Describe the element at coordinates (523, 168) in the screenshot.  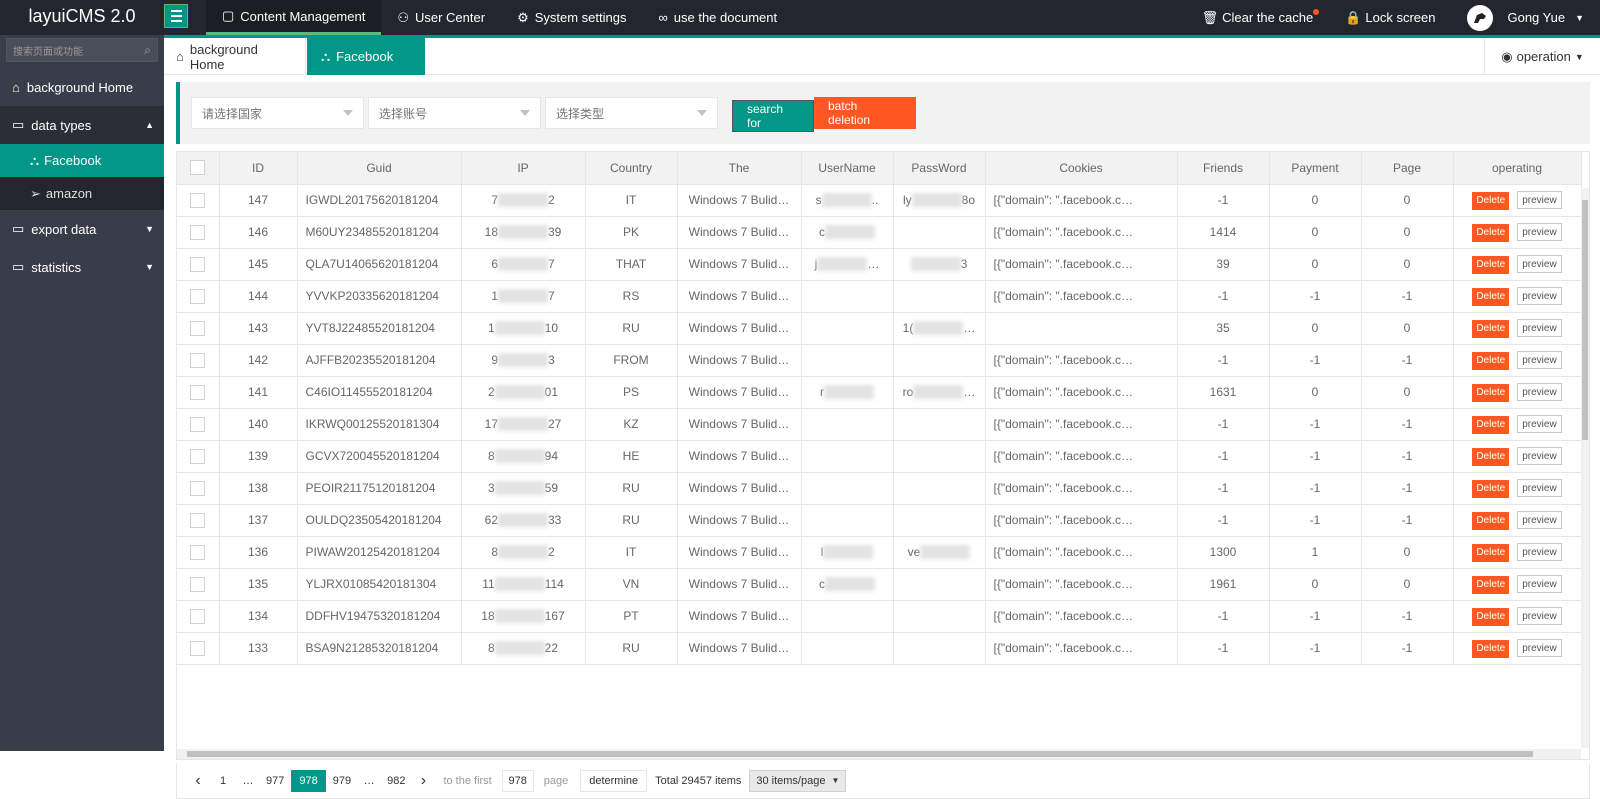
I see `col-header-ip: IP` at that location.